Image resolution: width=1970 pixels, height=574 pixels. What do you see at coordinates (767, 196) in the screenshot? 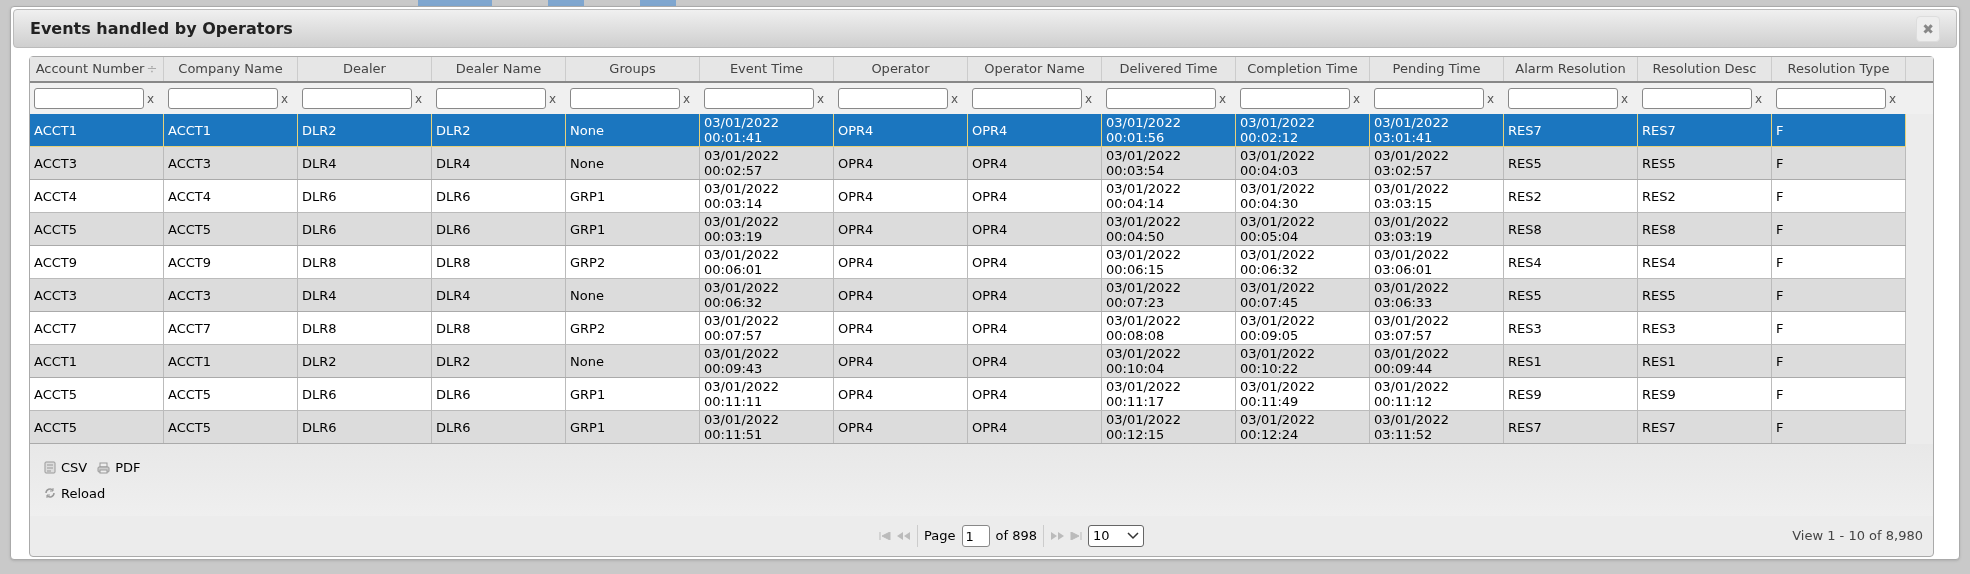
I see `table-cell: 03/01/2022 00:03:14` at bounding box center [767, 196].